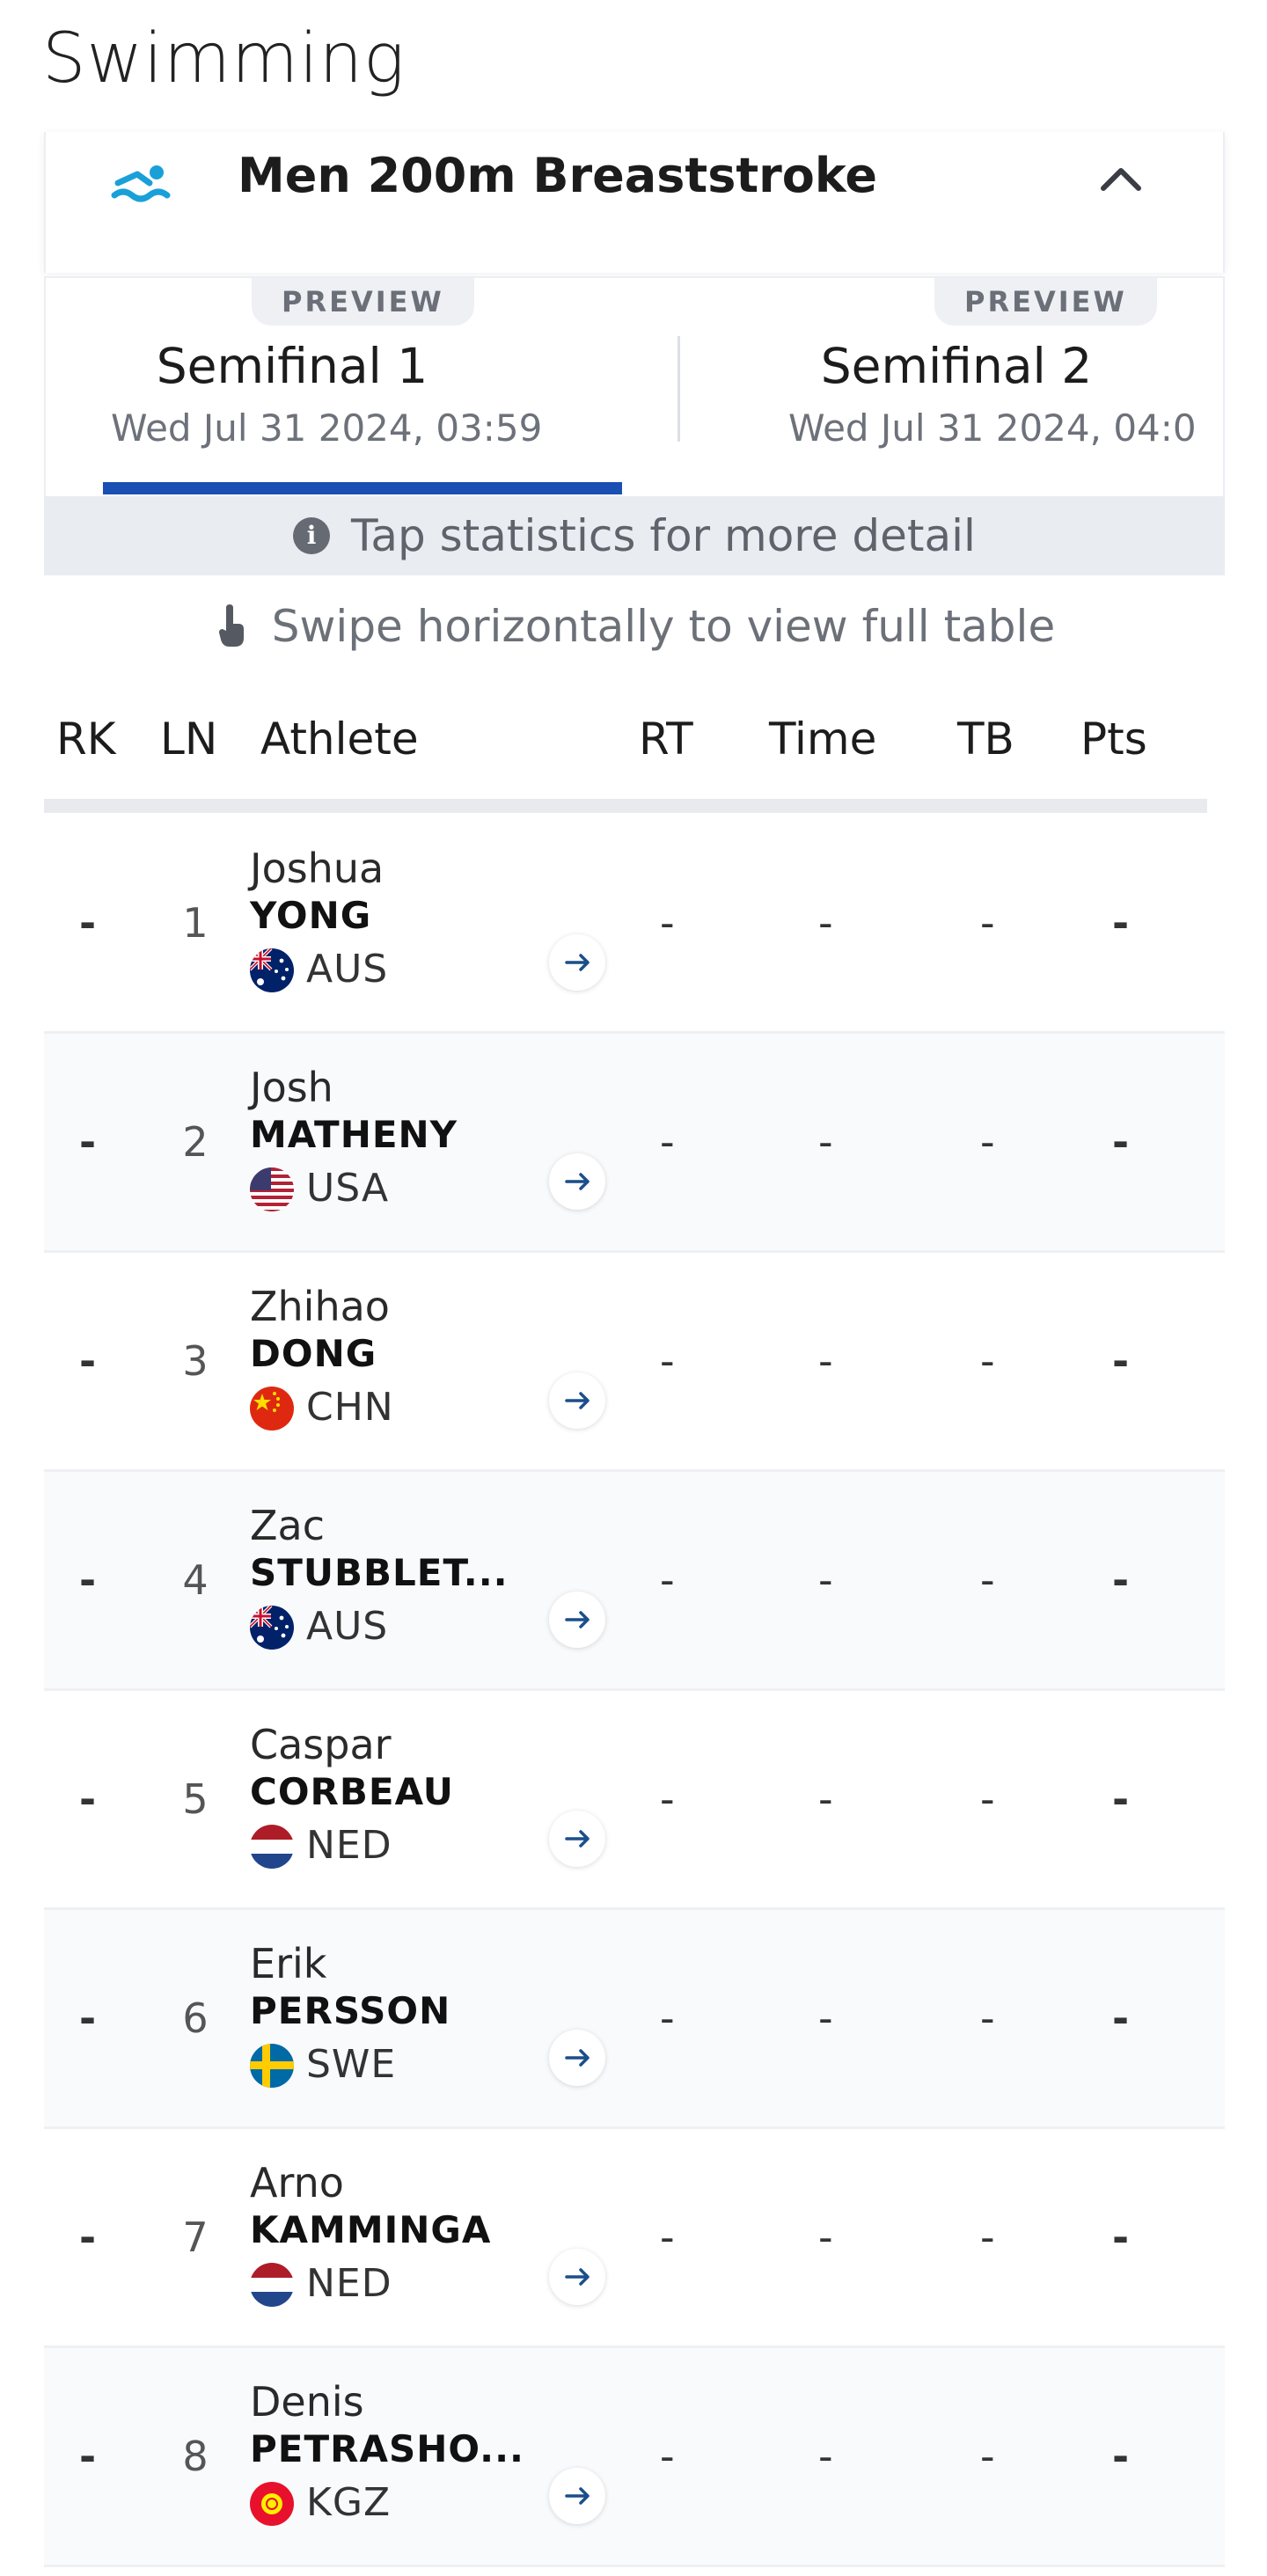  What do you see at coordinates (188, 739) in the screenshot?
I see `column-ln: LN` at bounding box center [188, 739].